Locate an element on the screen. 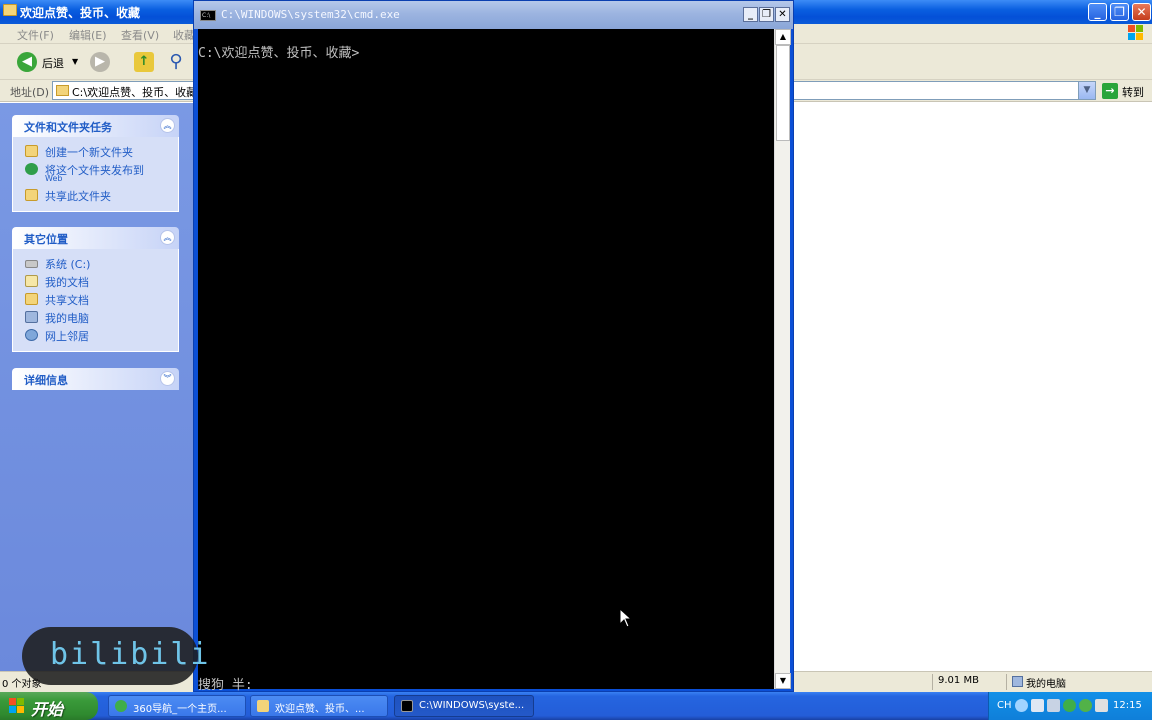 The width and height of the screenshot is (1152, 720). my-computer-icon is located at coordinates (31, 317).